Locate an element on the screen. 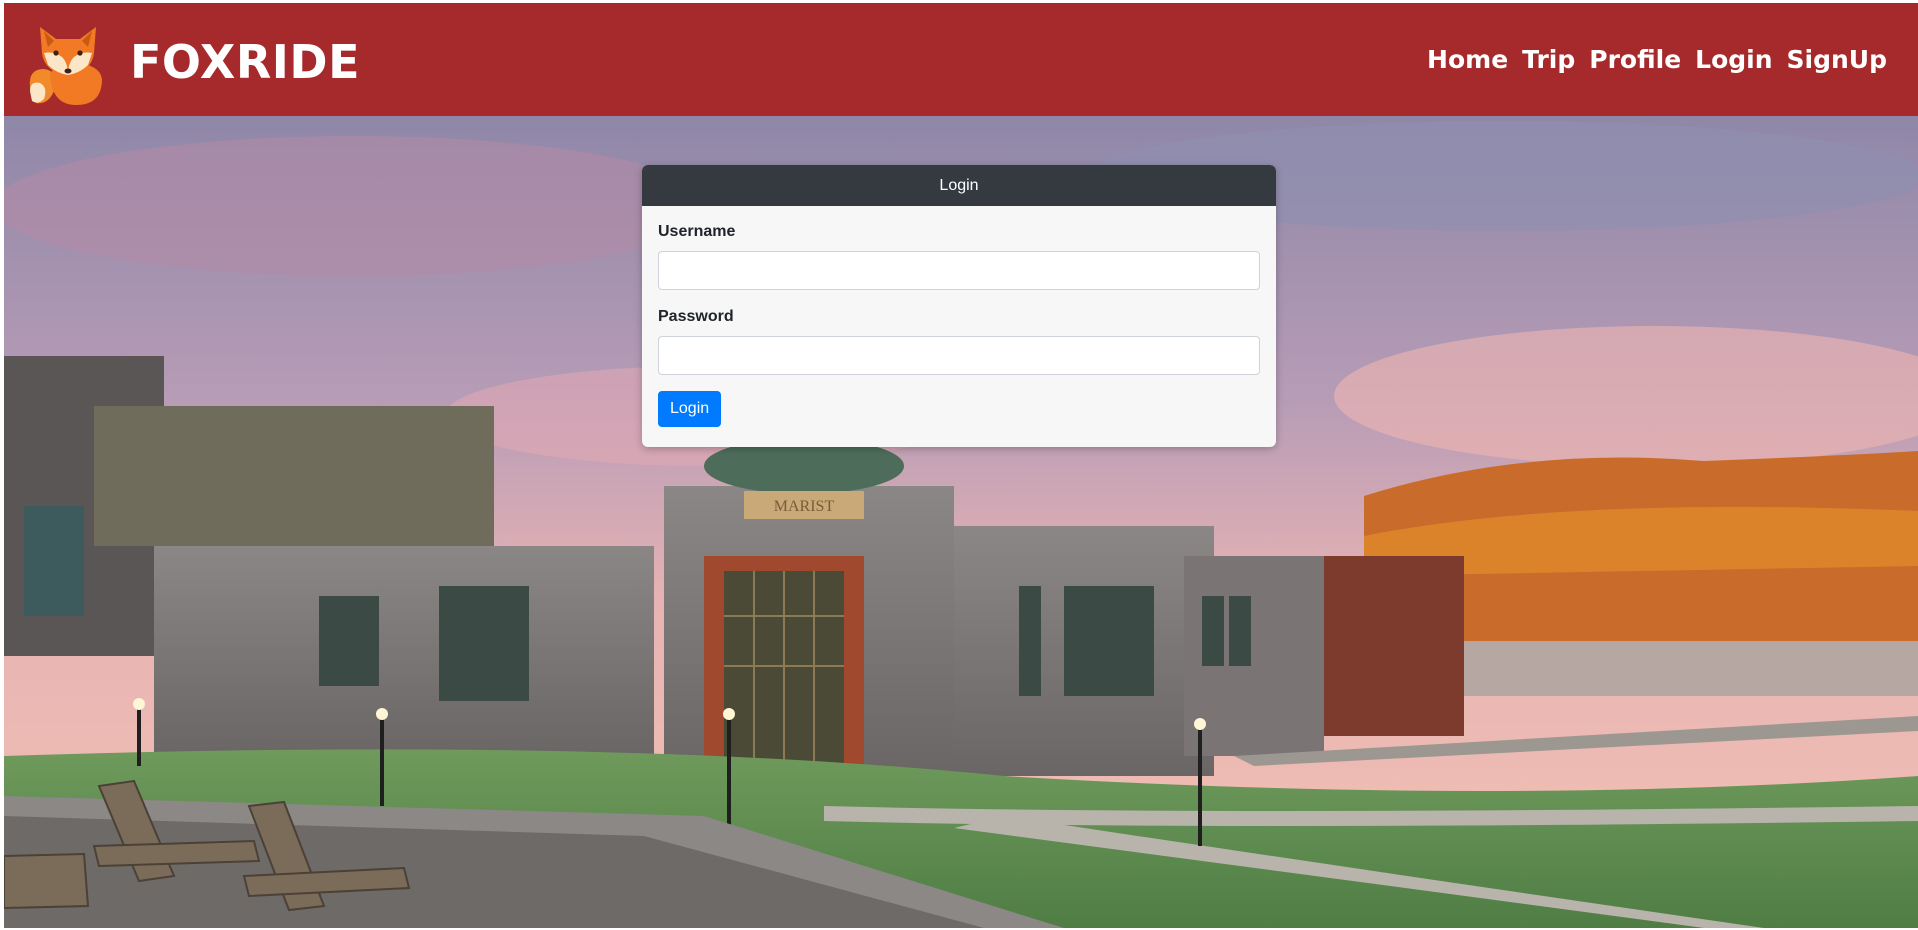 The image size is (1918, 930). login-card: Login Username Password Login is located at coordinates (959, 306).